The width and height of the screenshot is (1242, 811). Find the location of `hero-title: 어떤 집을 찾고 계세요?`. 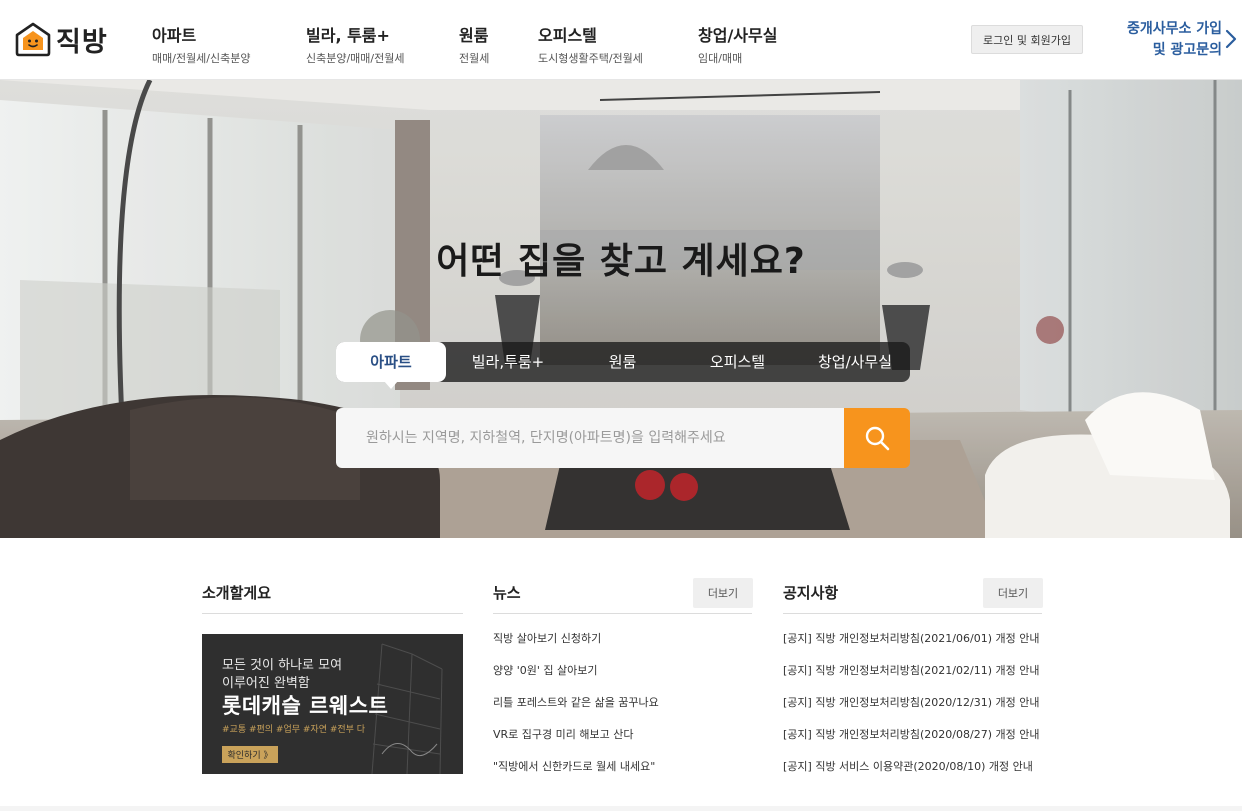

hero-title: 어떤 집을 찾고 계세요? is located at coordinates (621, 261).